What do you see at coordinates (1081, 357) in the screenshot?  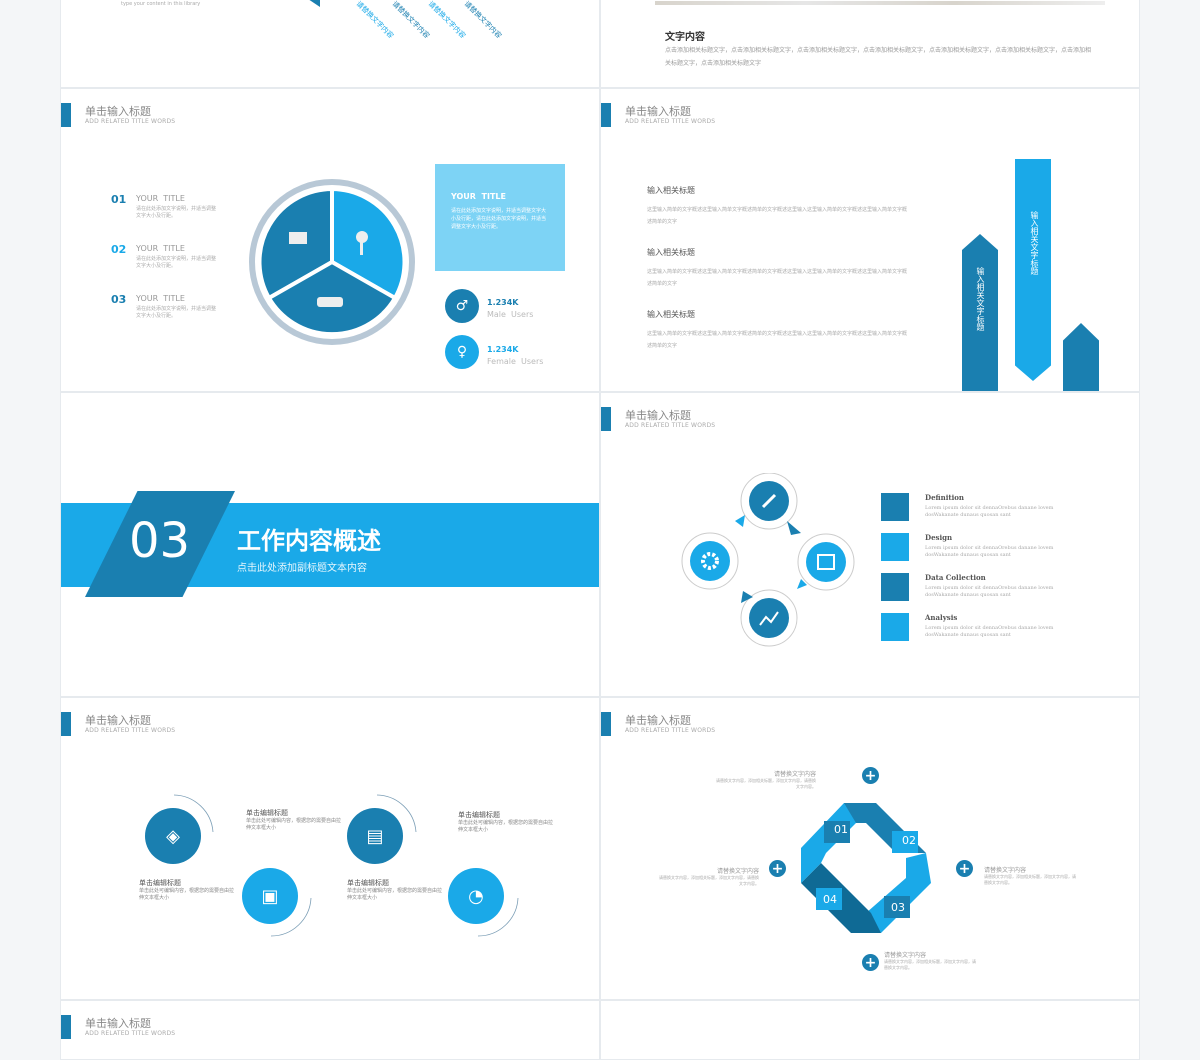 I see `up-arrow-right` at bounding box center [1081, 357].